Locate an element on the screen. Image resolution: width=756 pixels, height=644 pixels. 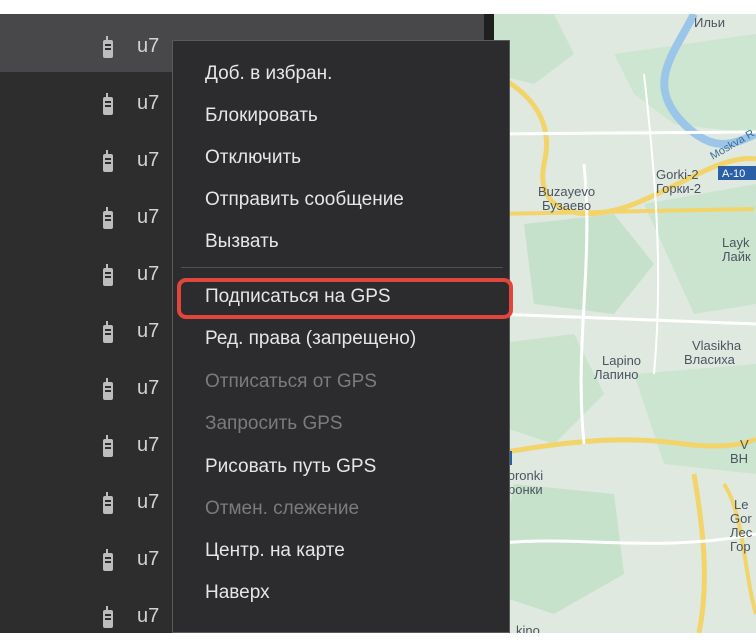
map-label-v-frag: V is located at coordinates (744, 444).